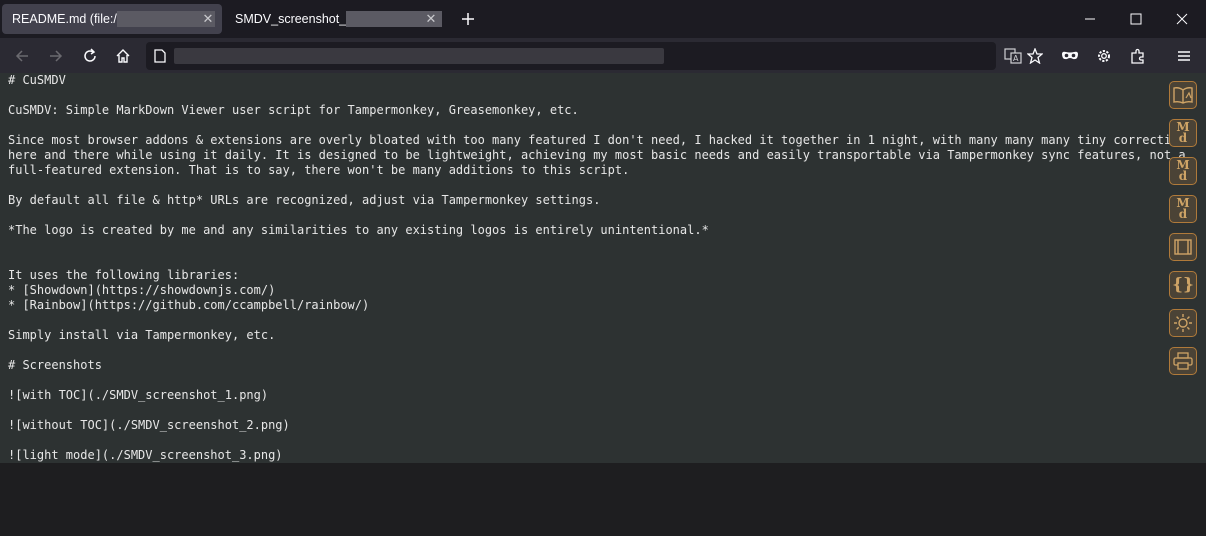  I want to click on gear-icon, so click(1104, 56).